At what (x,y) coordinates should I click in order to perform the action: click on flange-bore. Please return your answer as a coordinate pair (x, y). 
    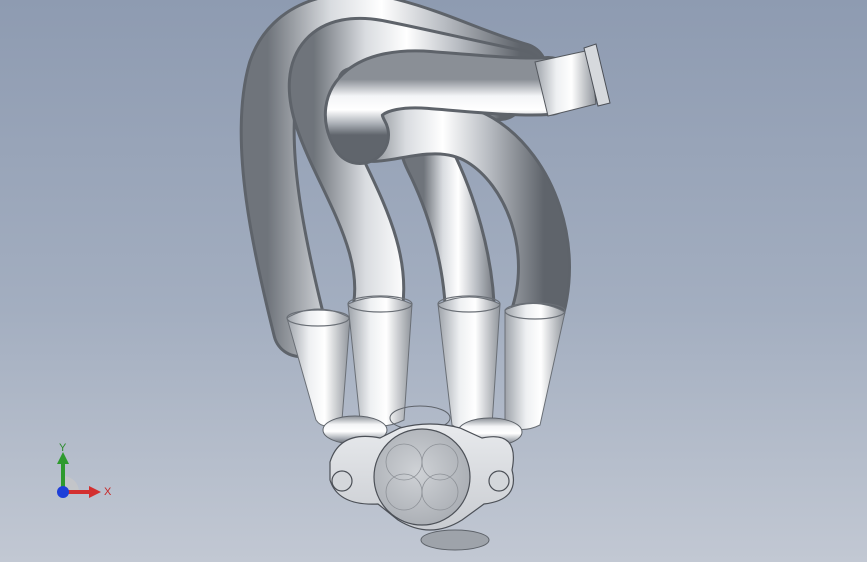
    Looking at the image, I should click on (422, 477).